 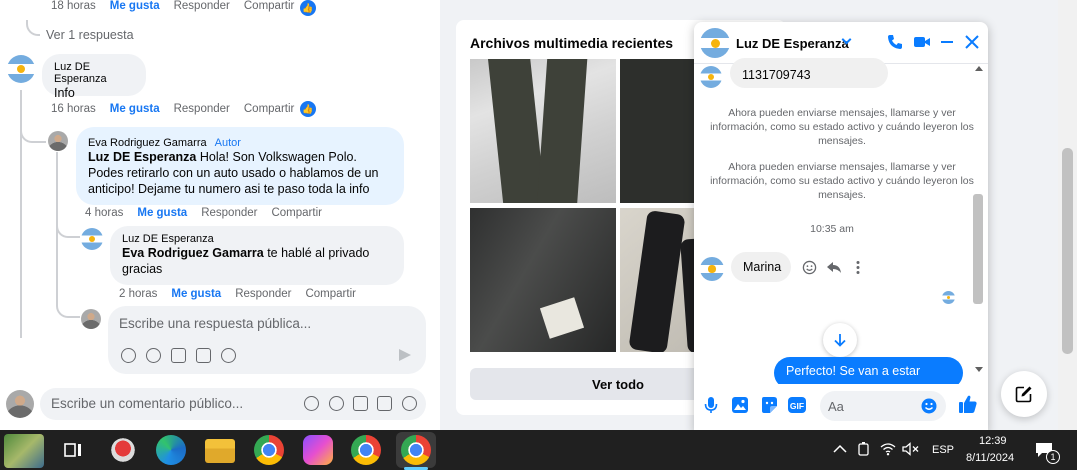 I want to click on weather-widget-icon, so click(x=24, y=451).